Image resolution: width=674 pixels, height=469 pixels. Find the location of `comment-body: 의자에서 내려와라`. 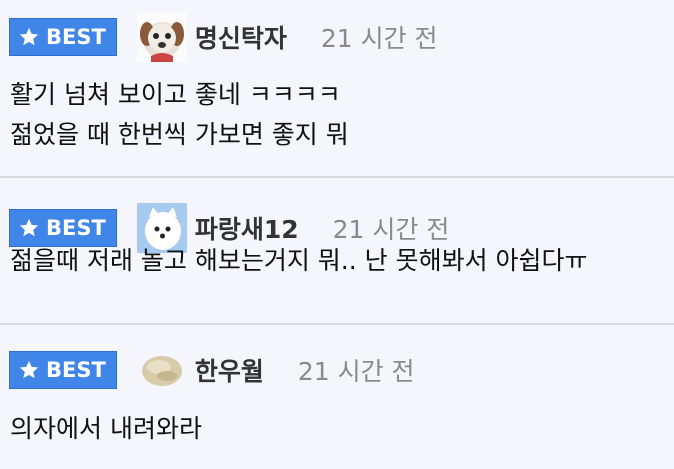

comment-body: 의자에서 내려와라 is located at coordinates (106, 429).